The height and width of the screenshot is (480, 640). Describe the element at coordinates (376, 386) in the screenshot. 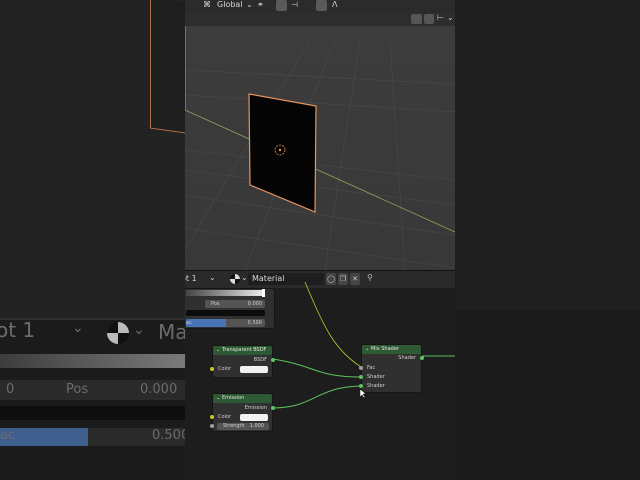

I see `shader-input-label-2: Shader` at that location.